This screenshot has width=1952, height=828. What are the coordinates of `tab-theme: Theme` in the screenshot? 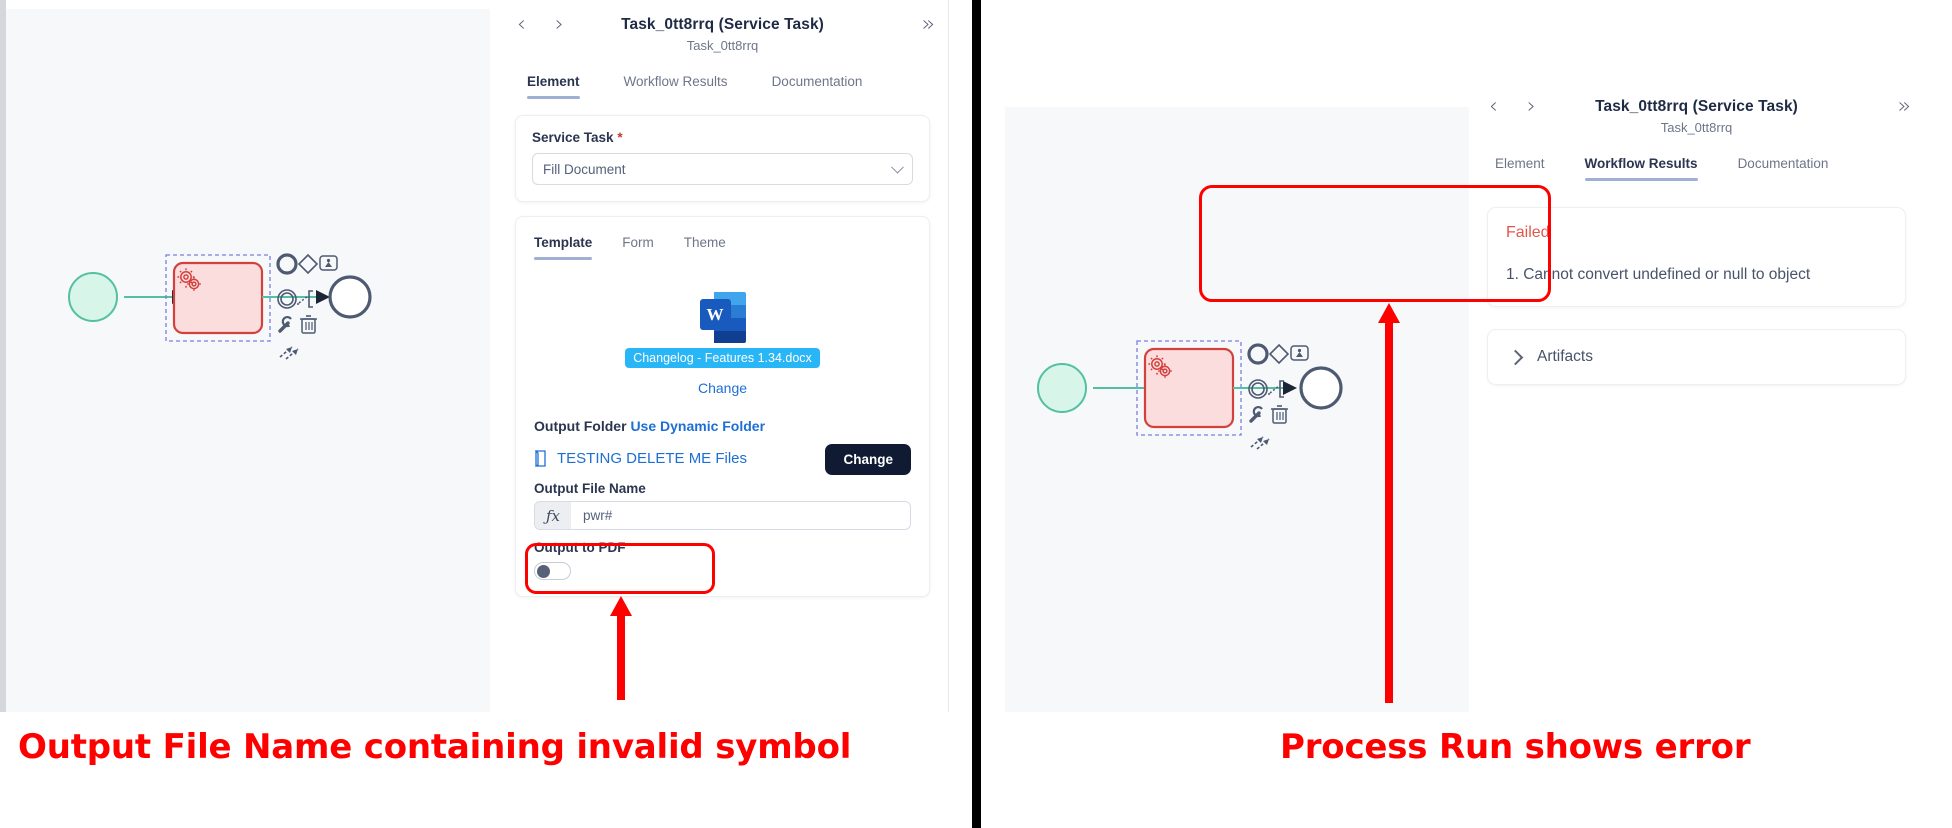 It's located at (705, 247).